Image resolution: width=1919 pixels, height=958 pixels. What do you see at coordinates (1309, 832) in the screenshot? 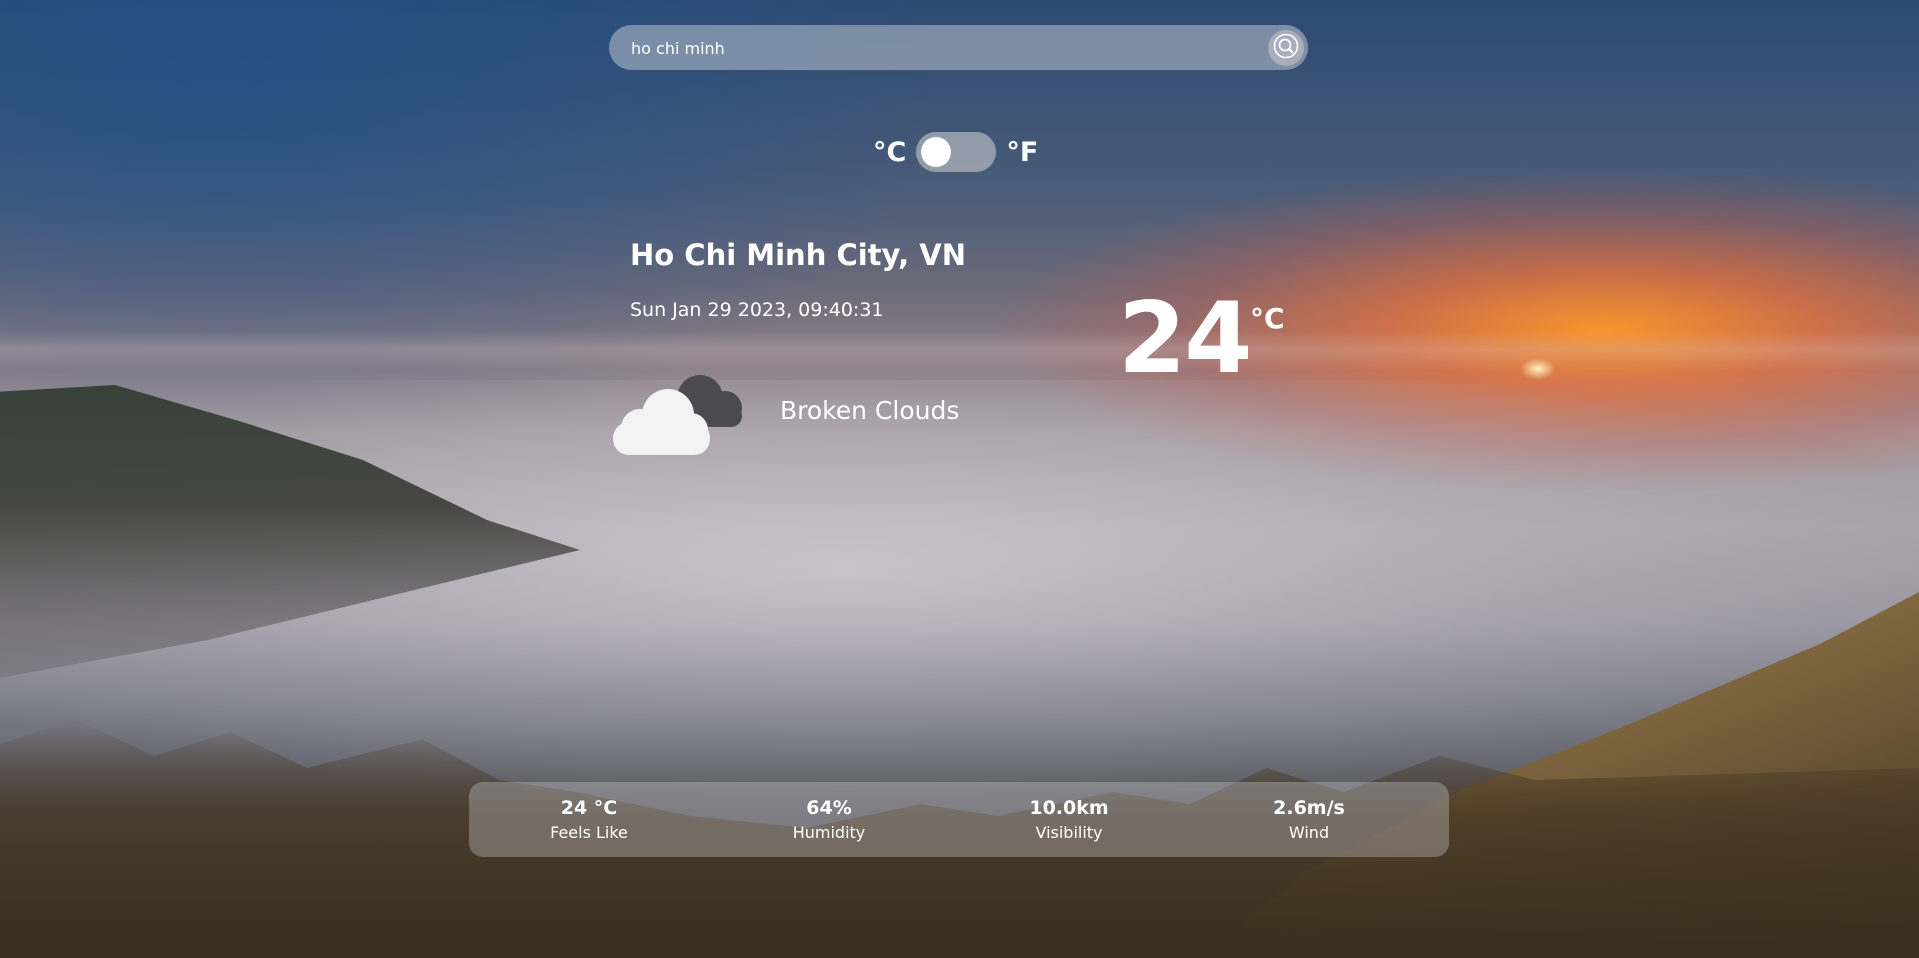
I see `stat-label: Wind` at bounding box center [1309, 832].